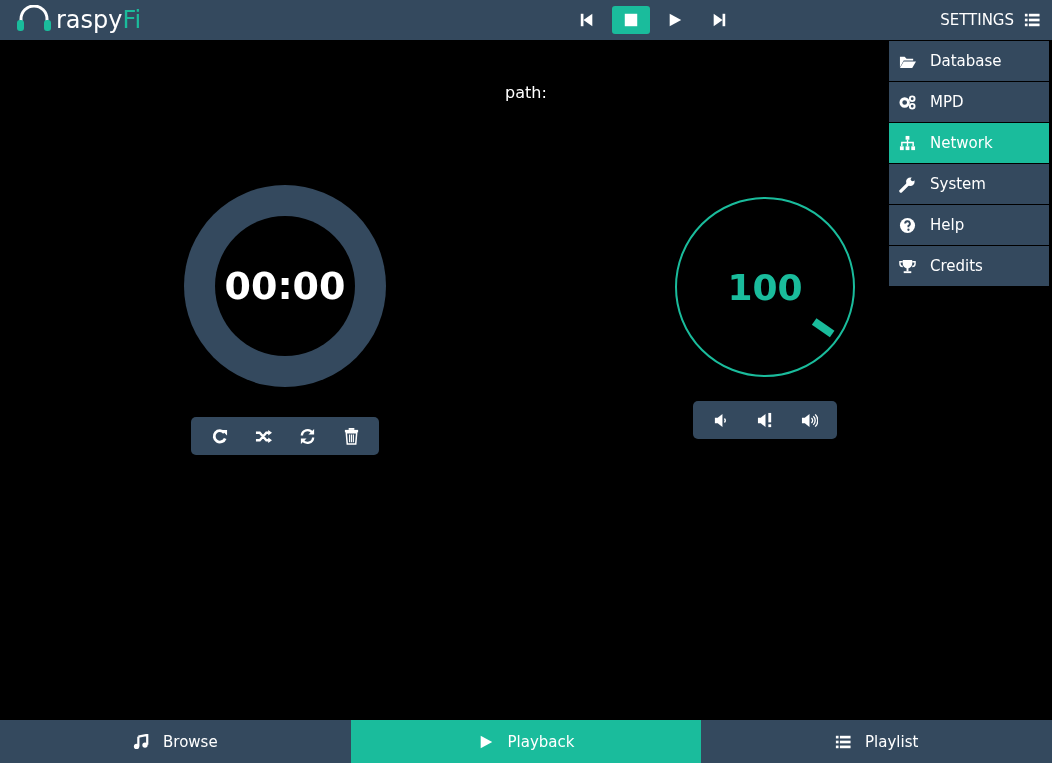 This screenshot has width=1052, height=763. What do you see at coordinates (765, 420) in the screenshot?
I see `volume-mute-icon` at bounding box center [765, 420].